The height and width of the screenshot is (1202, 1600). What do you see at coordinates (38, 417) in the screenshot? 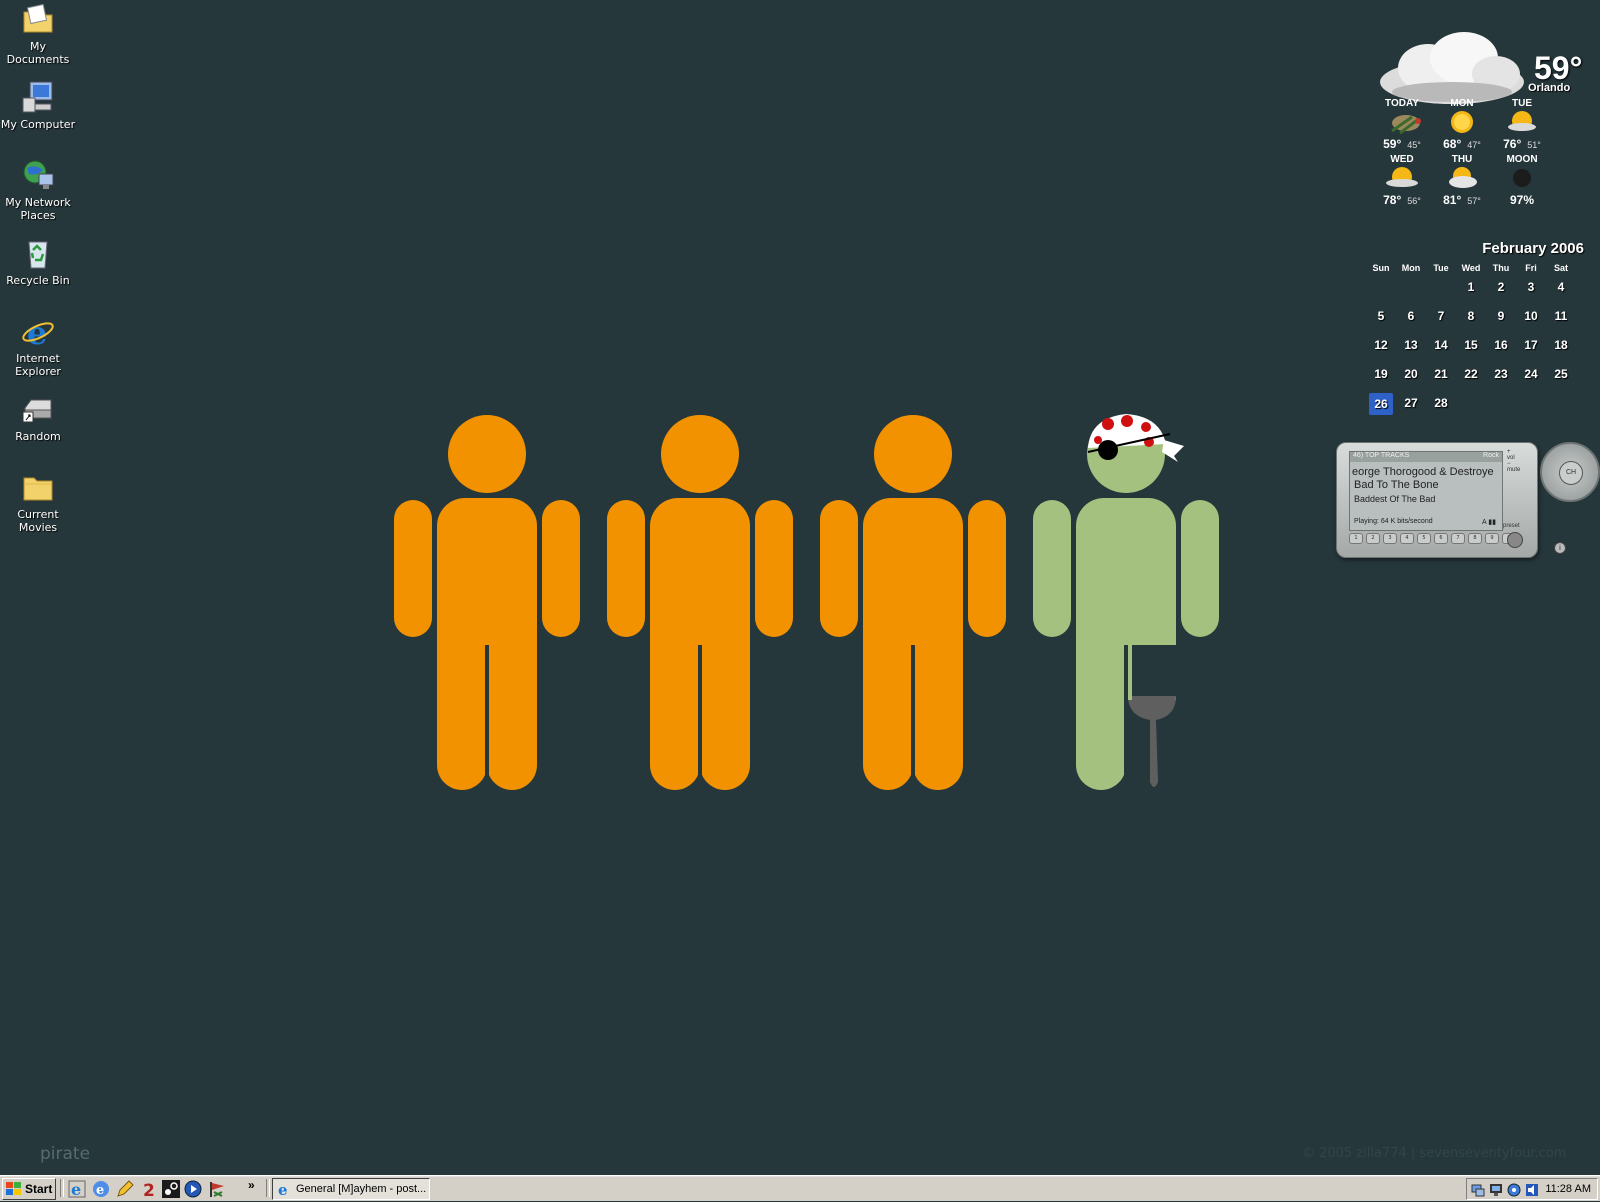
I see `random-shortcut-icon: Random` at bounding box center [38, 417].